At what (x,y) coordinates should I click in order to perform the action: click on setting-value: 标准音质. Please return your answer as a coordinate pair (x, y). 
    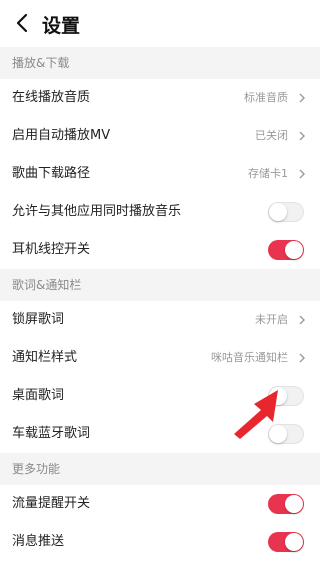
    Looking at the image, I should click on (266, 97).